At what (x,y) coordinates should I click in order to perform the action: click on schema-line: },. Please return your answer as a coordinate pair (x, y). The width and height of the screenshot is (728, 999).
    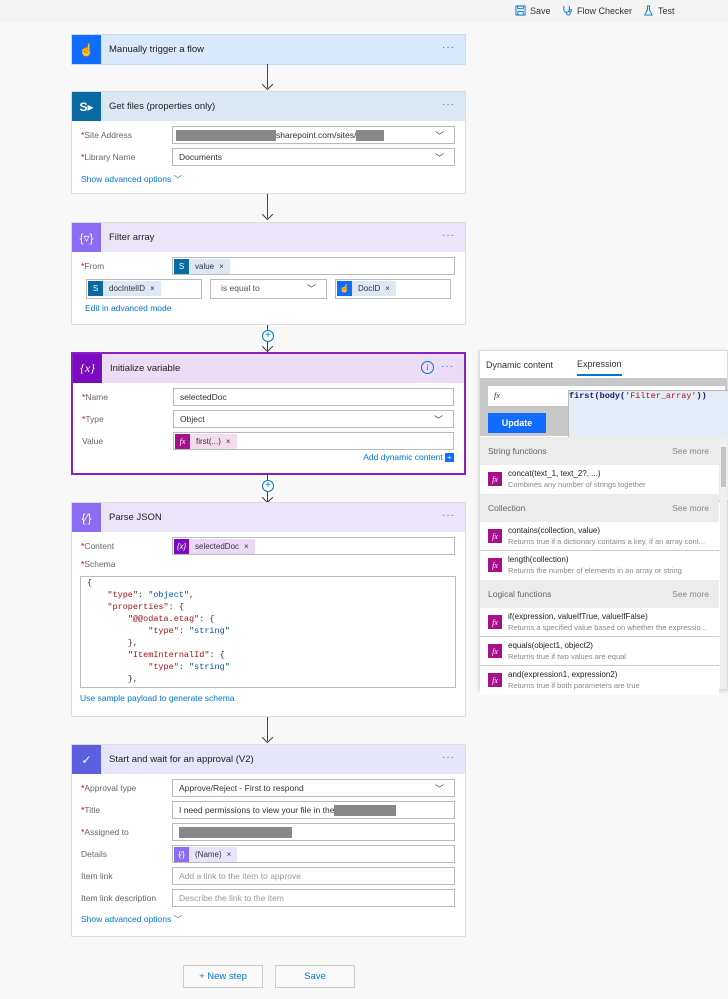
    Looking at the image, I should click on (113, 679).